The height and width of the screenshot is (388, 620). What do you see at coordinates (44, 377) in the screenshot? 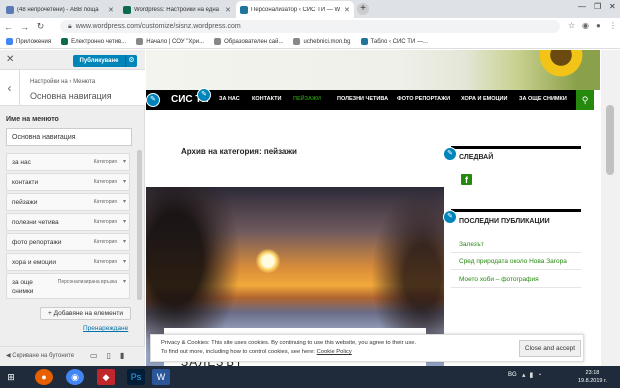
I see `firefox-icon: ●` at bounding box center [44, 377].